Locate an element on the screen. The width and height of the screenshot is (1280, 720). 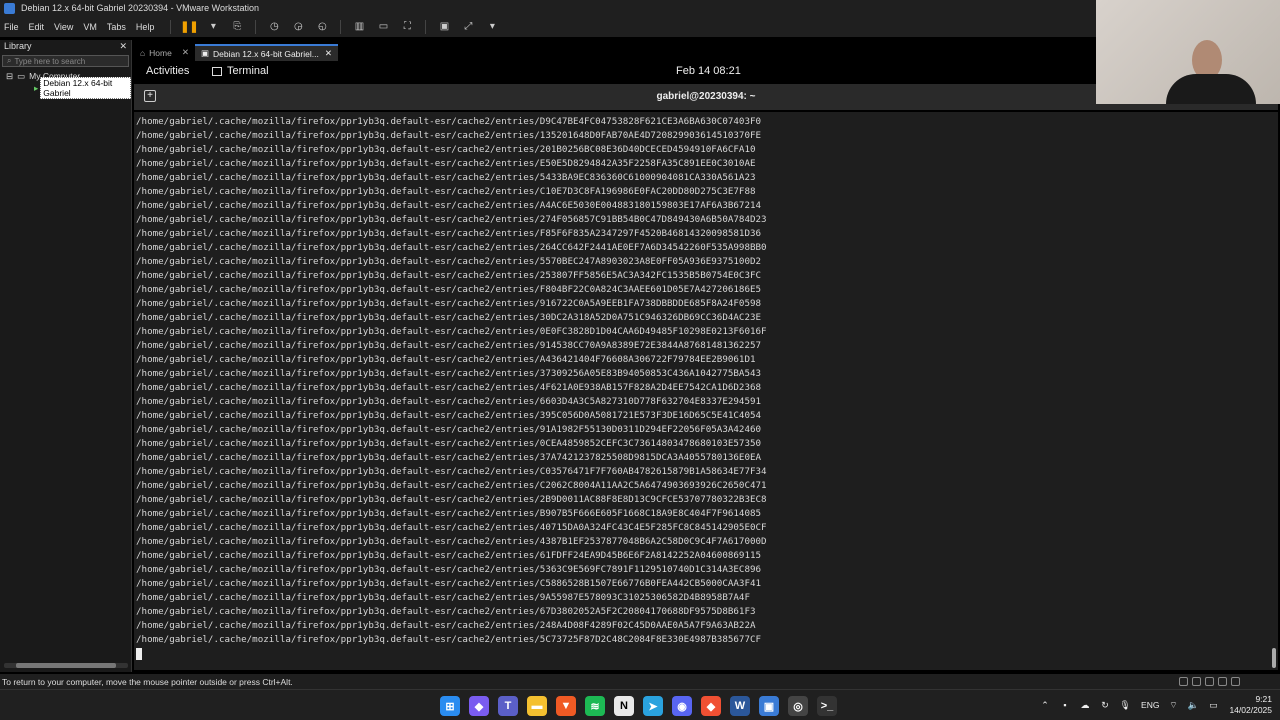
revert-snapshot-icon: ◶ is located at coordinates (298, 27).